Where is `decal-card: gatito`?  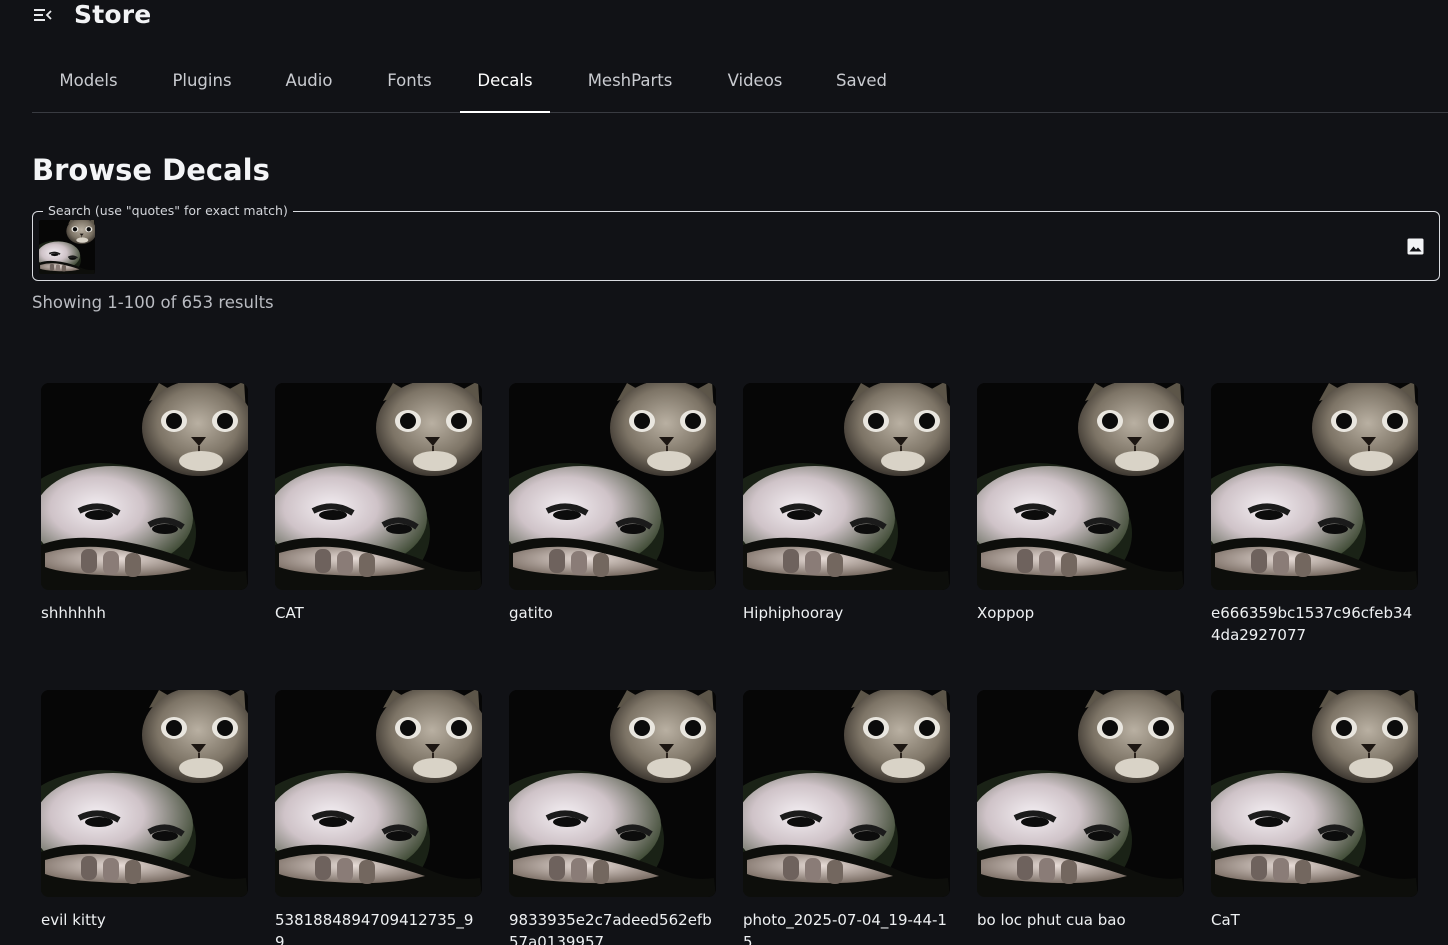
decal-card: gatito is located at coordinates (612, 503).